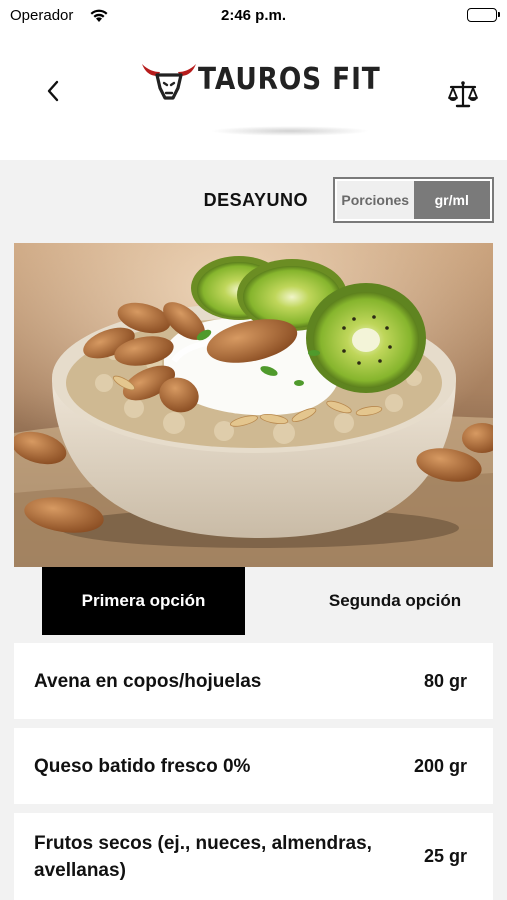 The image size is (507, 900). I want to click on chevron-left-icon, so click(53, 91).